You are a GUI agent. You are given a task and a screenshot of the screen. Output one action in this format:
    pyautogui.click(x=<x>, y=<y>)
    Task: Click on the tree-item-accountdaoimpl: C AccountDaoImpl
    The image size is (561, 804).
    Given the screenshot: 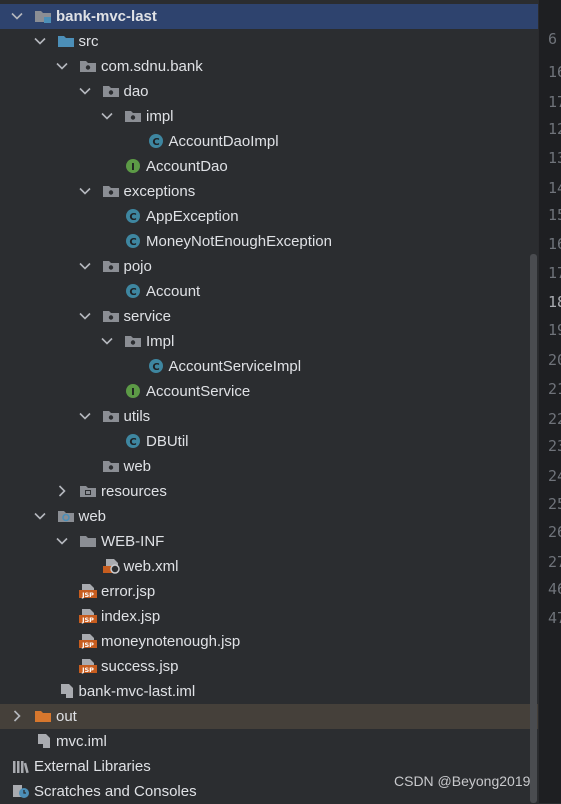 What is the action you would take?
    pyautogui.click(x=269, y=141)
    